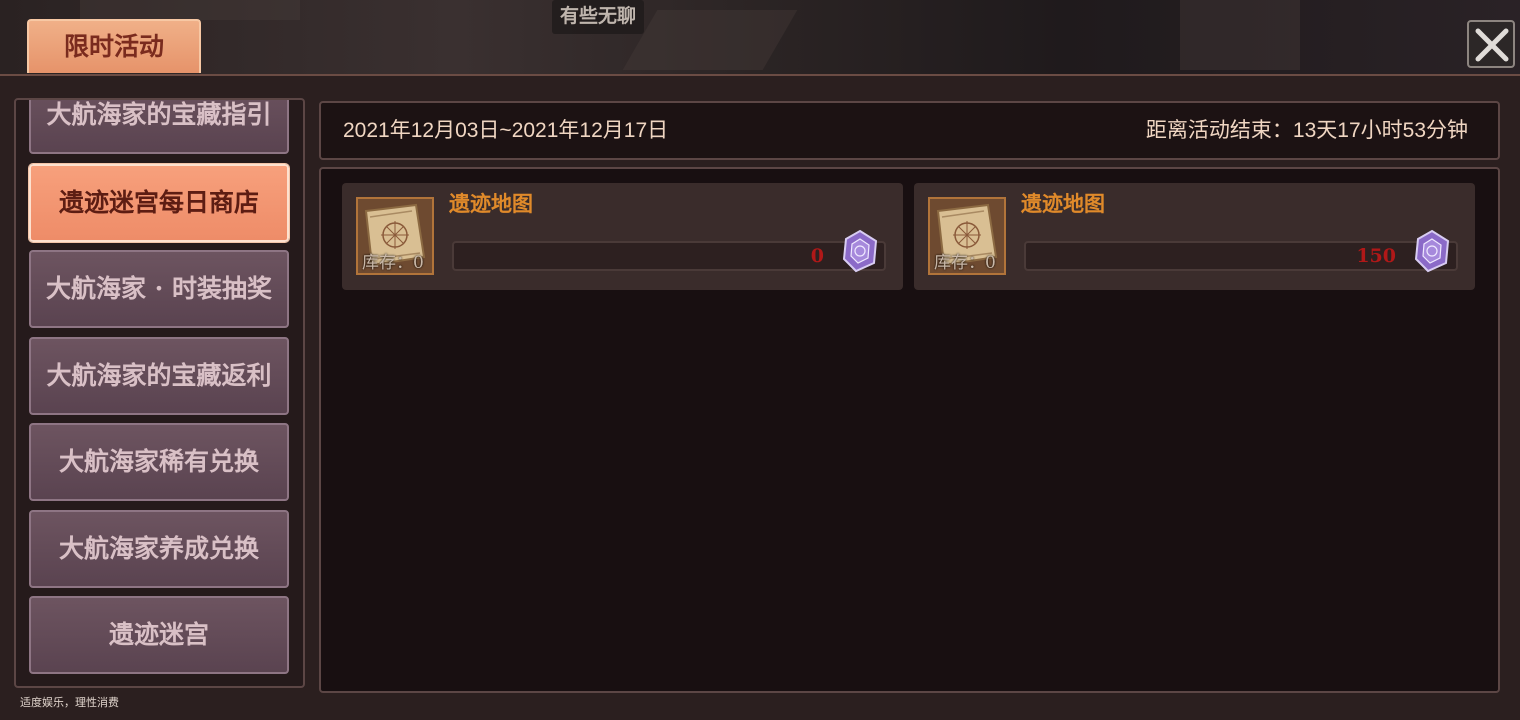 This screenshot has width=1520, height=720. Describe the element at coordinates (598, 17) in the screenshot. I see `scene-chat-bubble: 有些无聊` at that location.